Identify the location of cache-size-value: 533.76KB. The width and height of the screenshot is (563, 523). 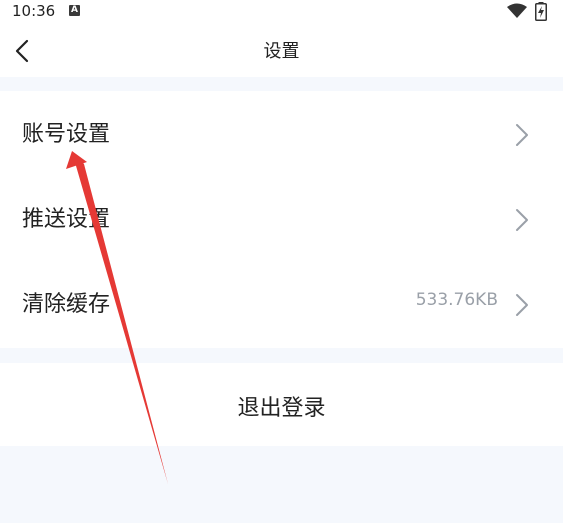
(456, 300).